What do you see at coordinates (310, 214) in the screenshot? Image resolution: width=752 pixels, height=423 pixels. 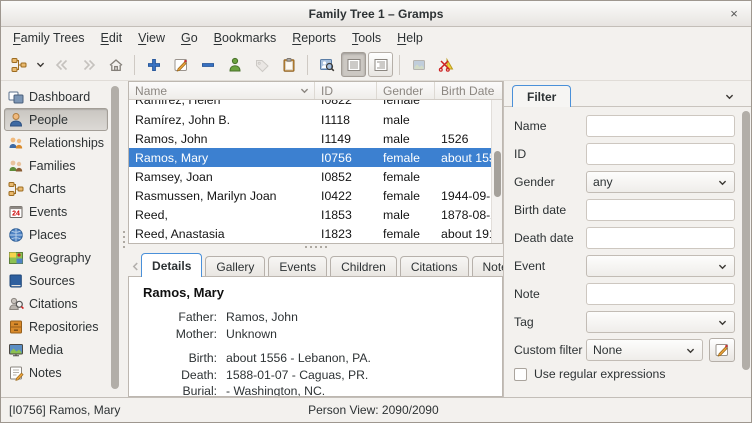 I see `table-row: Reed, I1853 male 1878-08-25` at bounding box center [310, 214].